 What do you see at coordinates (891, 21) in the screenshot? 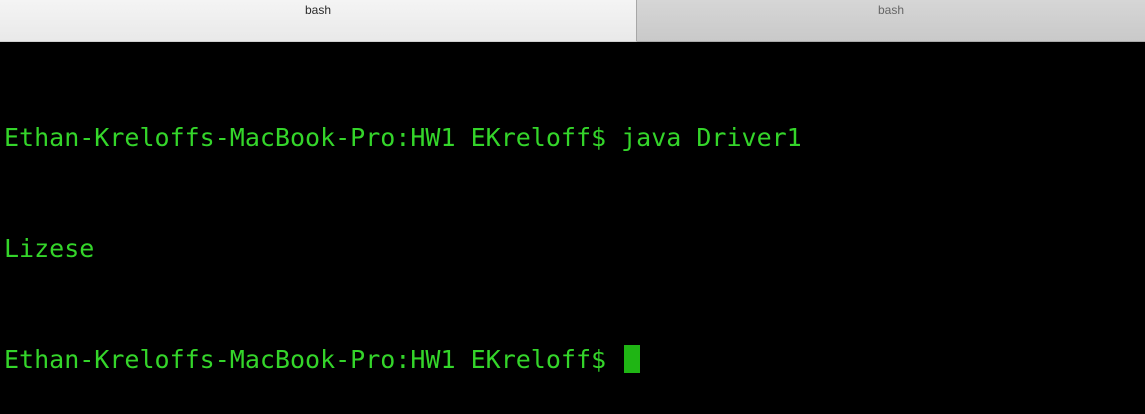
I see `tab-bash-inactive: bash` at bounding box center [891, 21].